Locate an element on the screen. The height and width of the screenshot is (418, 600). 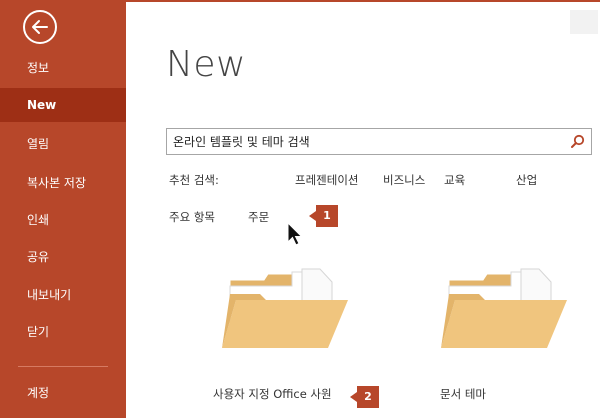
tab-custom: 주문 is located at coordinates (258, 217).